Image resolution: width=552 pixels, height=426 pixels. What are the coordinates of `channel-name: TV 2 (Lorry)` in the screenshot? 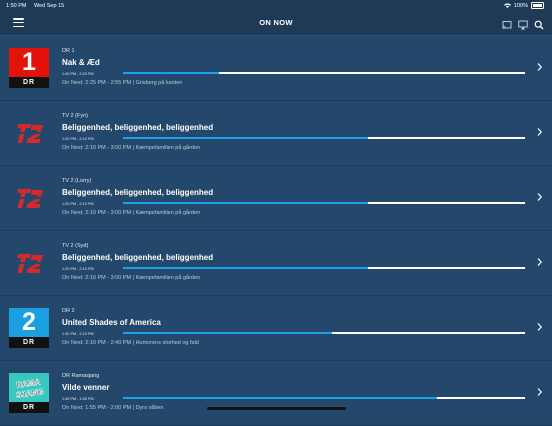 It's located at (77, 181).